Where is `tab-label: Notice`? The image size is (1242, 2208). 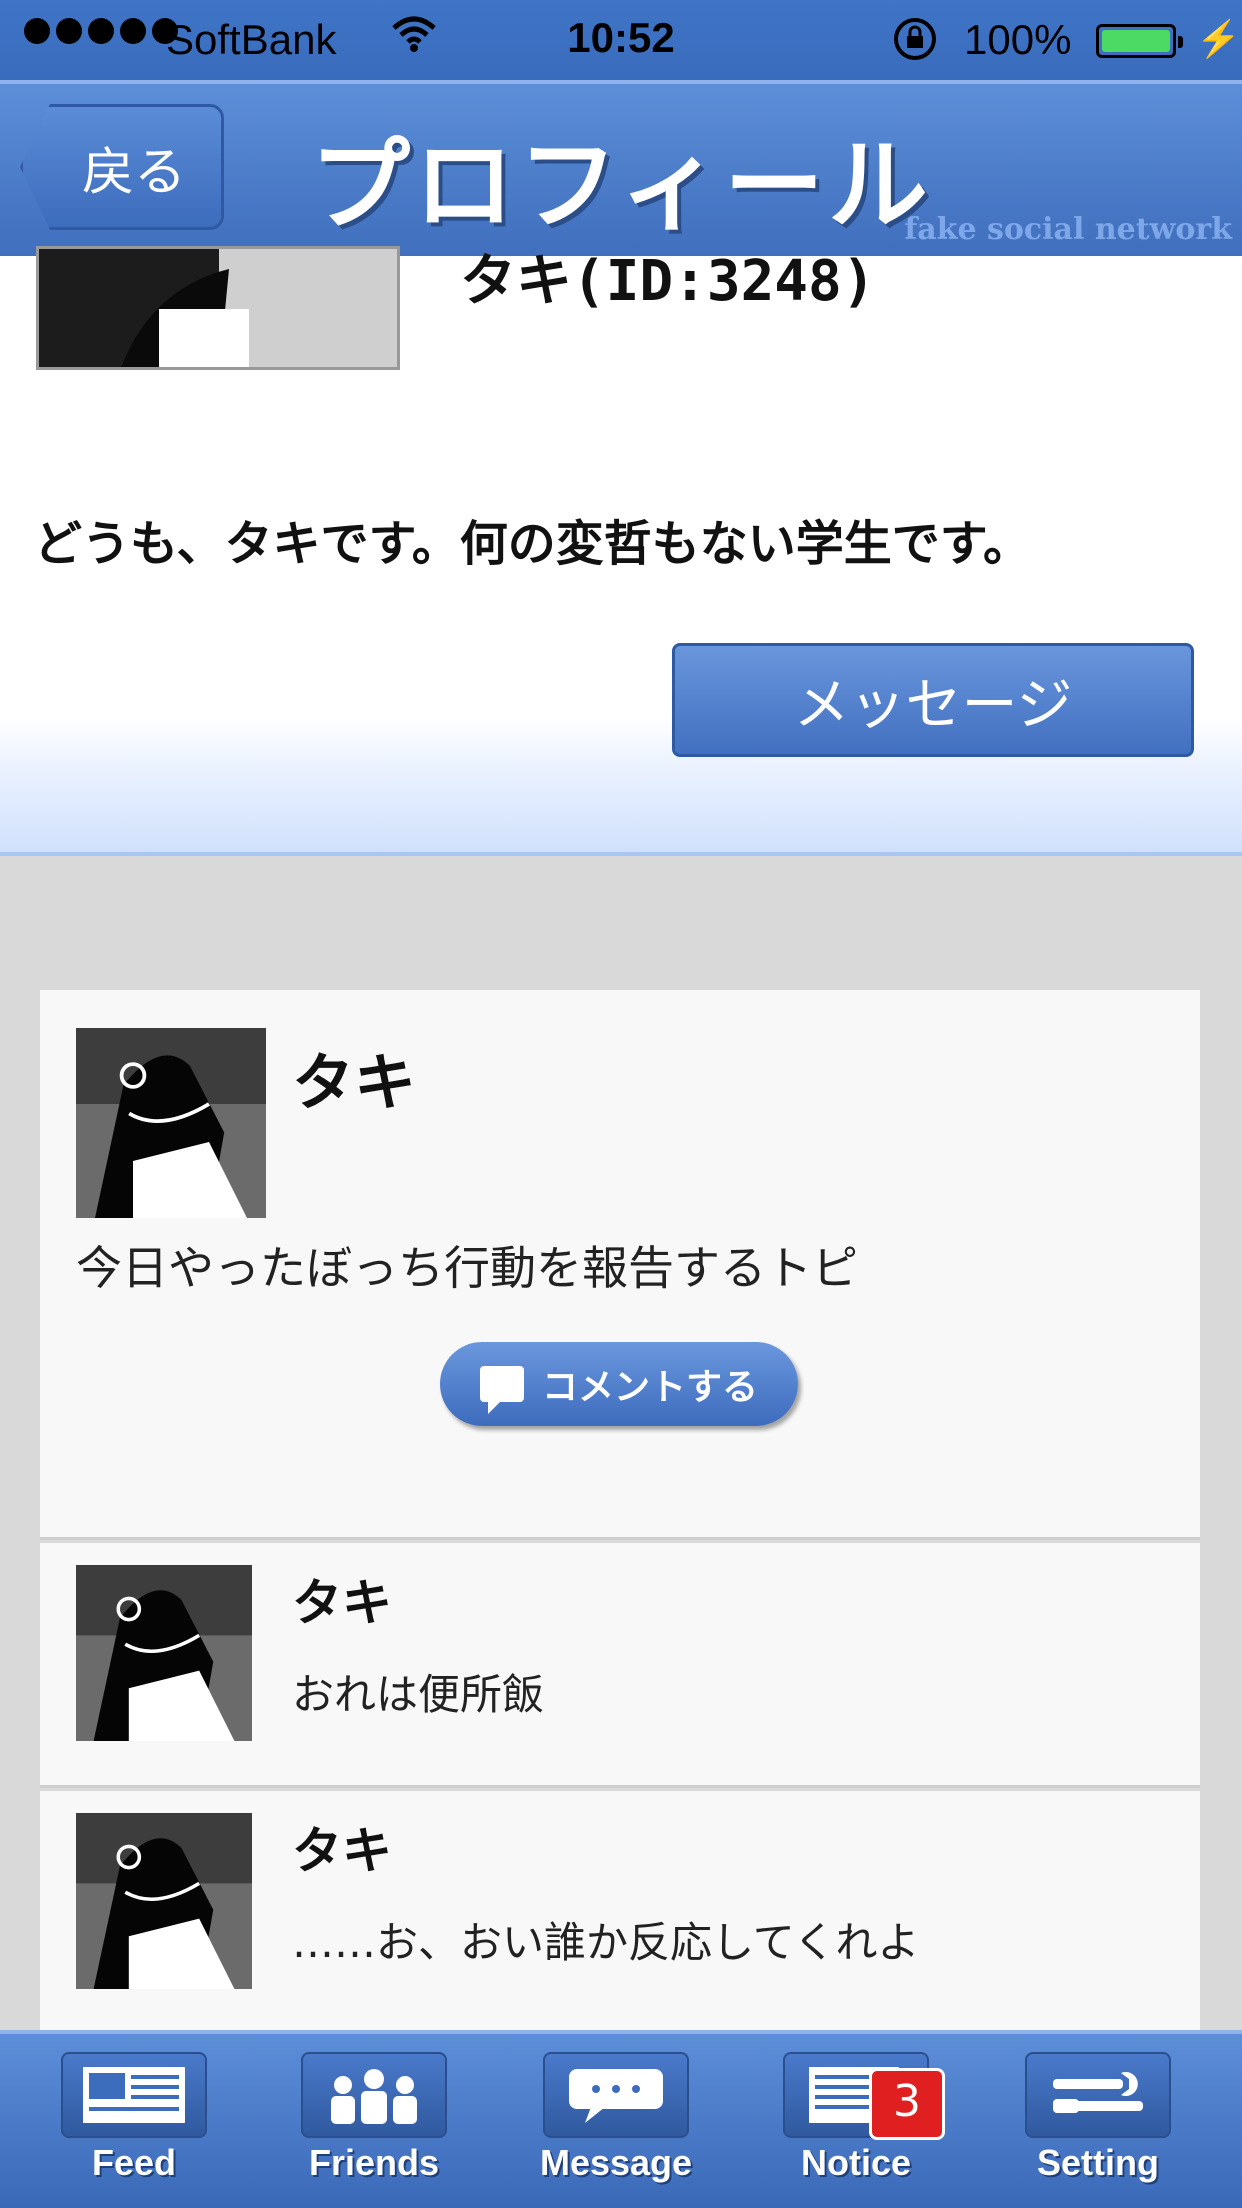 tab-label: Notice is located at coordinates (856, 2162).